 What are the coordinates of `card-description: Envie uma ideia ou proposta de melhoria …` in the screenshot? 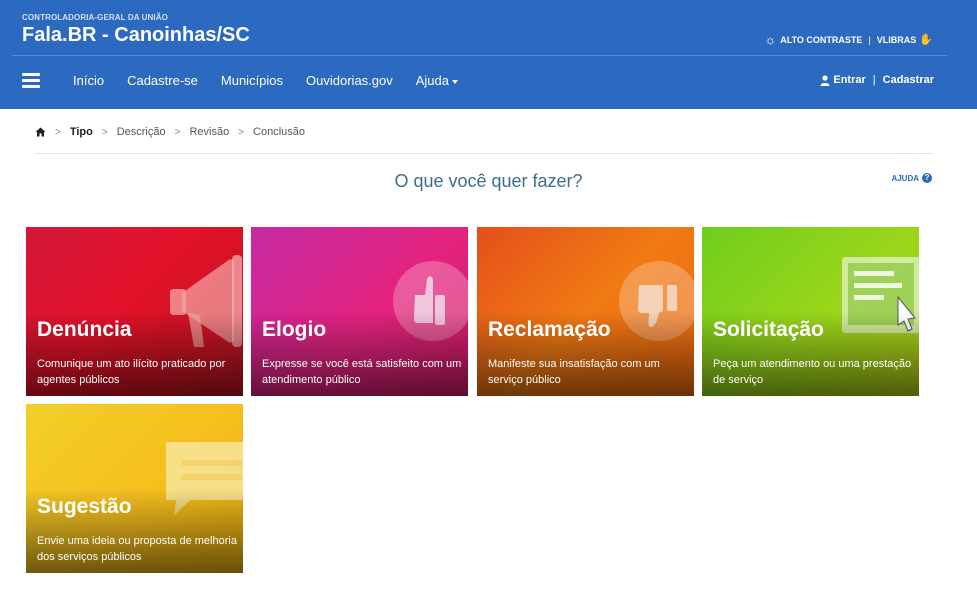 It's located at (137, 549).